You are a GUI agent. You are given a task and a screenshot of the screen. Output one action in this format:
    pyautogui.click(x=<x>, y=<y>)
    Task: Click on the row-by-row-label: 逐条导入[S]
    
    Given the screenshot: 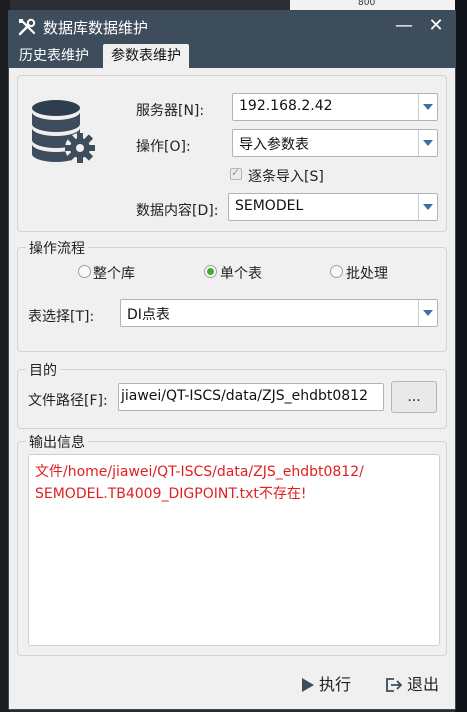 What is the action you would take?
    pyautogui.click(x=286, y=177)
    